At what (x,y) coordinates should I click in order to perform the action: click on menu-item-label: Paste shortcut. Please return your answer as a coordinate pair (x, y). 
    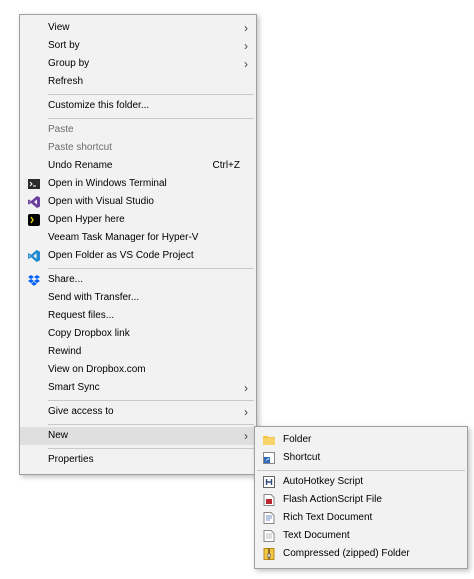
    Looking at the image, I should click on (80, 147).